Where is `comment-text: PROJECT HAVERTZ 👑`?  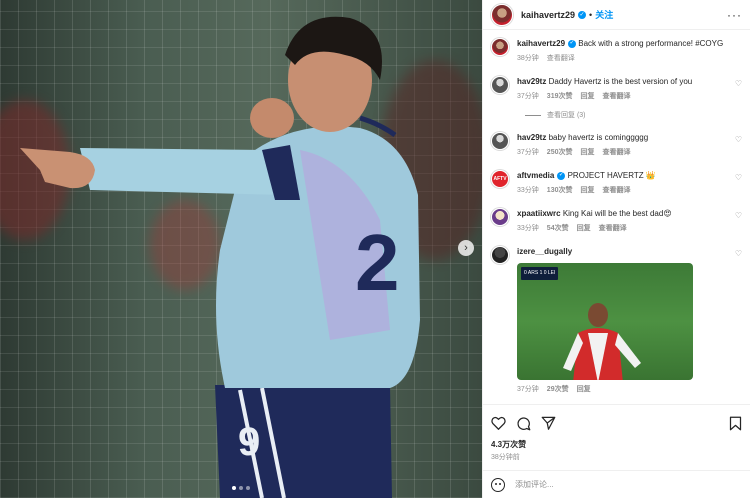 comment-text: PROJECT HAVERTZ 👑 is located at coordinates (611, 175).